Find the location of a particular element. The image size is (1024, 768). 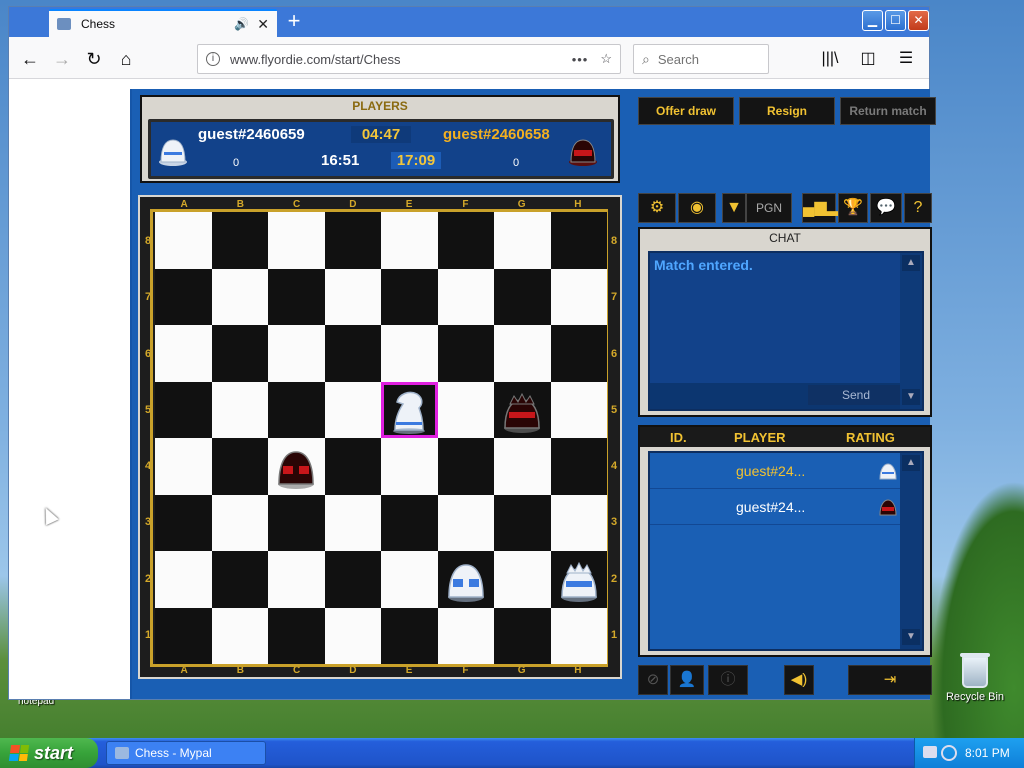

square-c2 is located at coordinates (296, 579).